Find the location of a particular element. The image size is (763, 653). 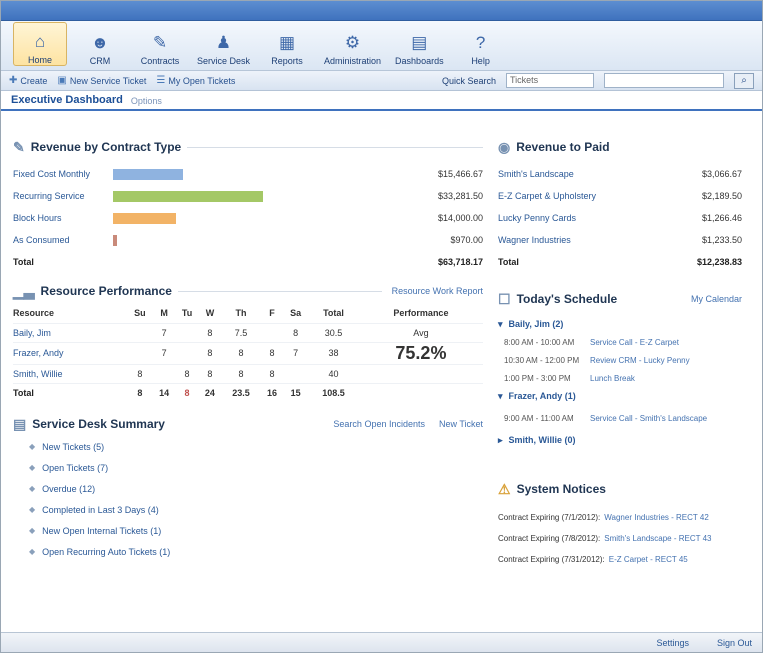

ribbon-button-label: Service Desk is located at coordinates (224, 61).